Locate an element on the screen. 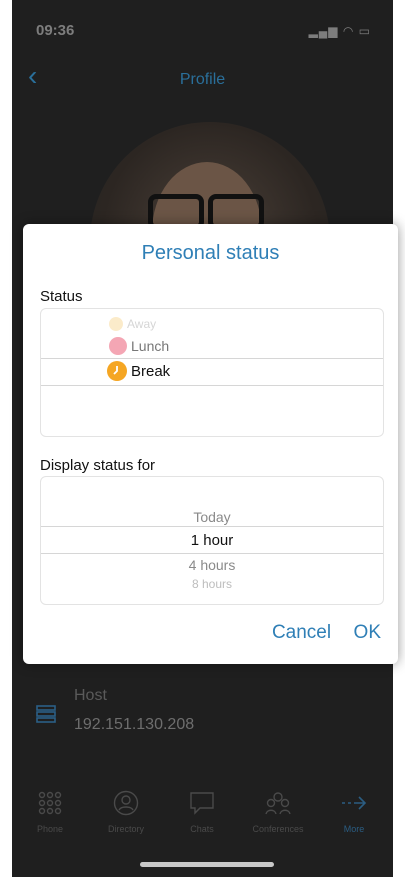  chat-icon is located at coordinates (202, 803).